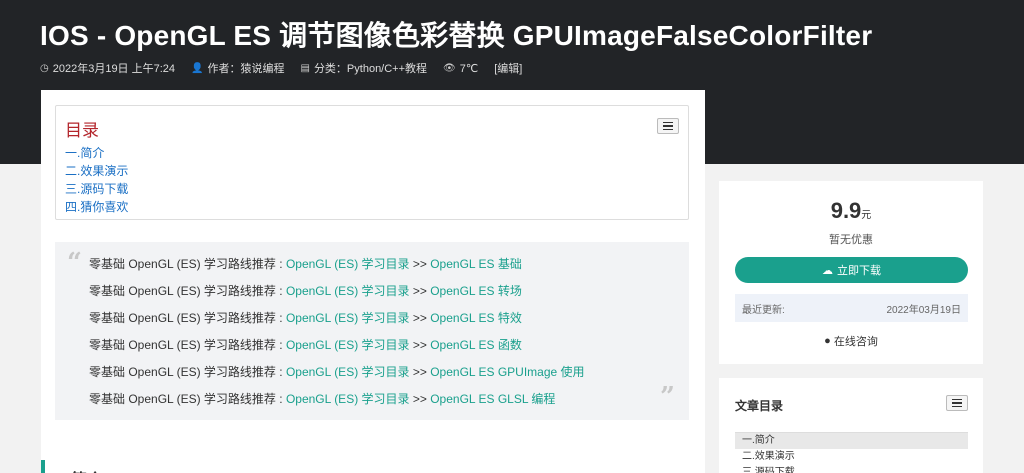 The width and height of the screenshot is (1024, 473). I want to click on discount-text: 暂无优惠, so click(851, 240).